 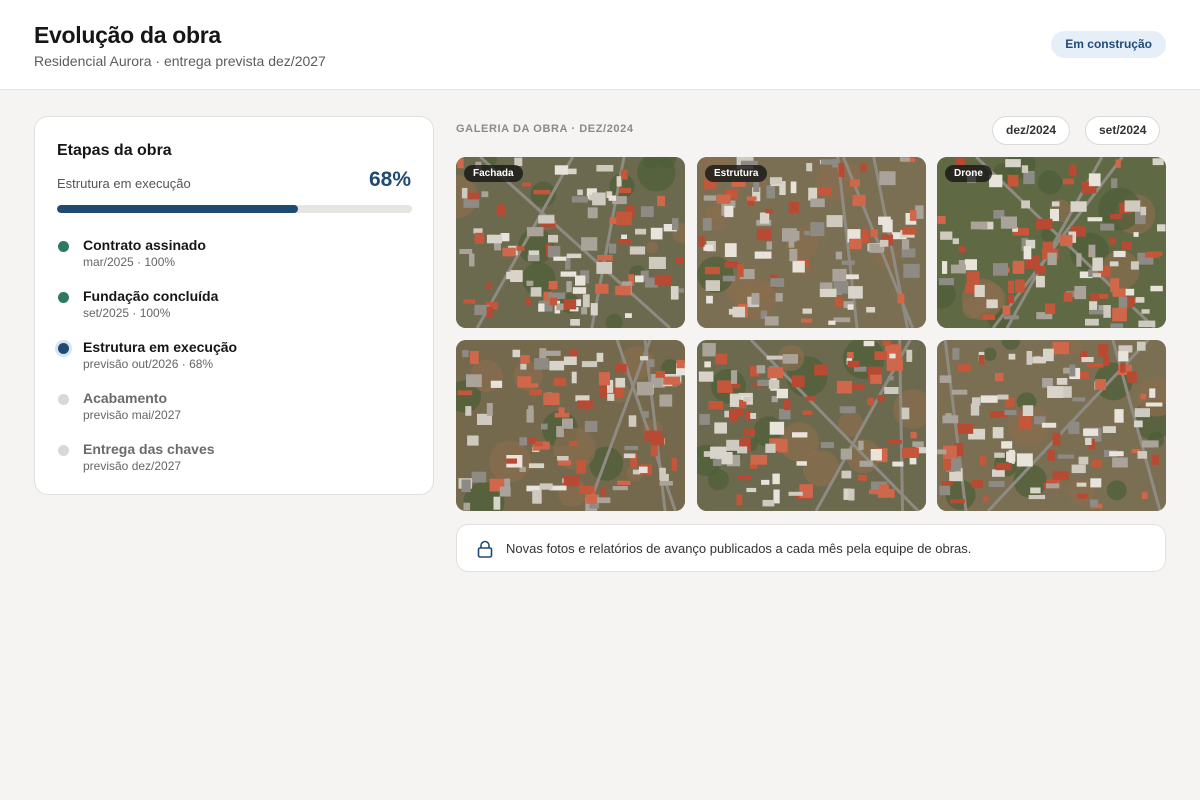 What do you see at coordinates (144, 245) in the screenshot?
I see `stage-name: Contrato assinado` at bounding box center [144, 245].